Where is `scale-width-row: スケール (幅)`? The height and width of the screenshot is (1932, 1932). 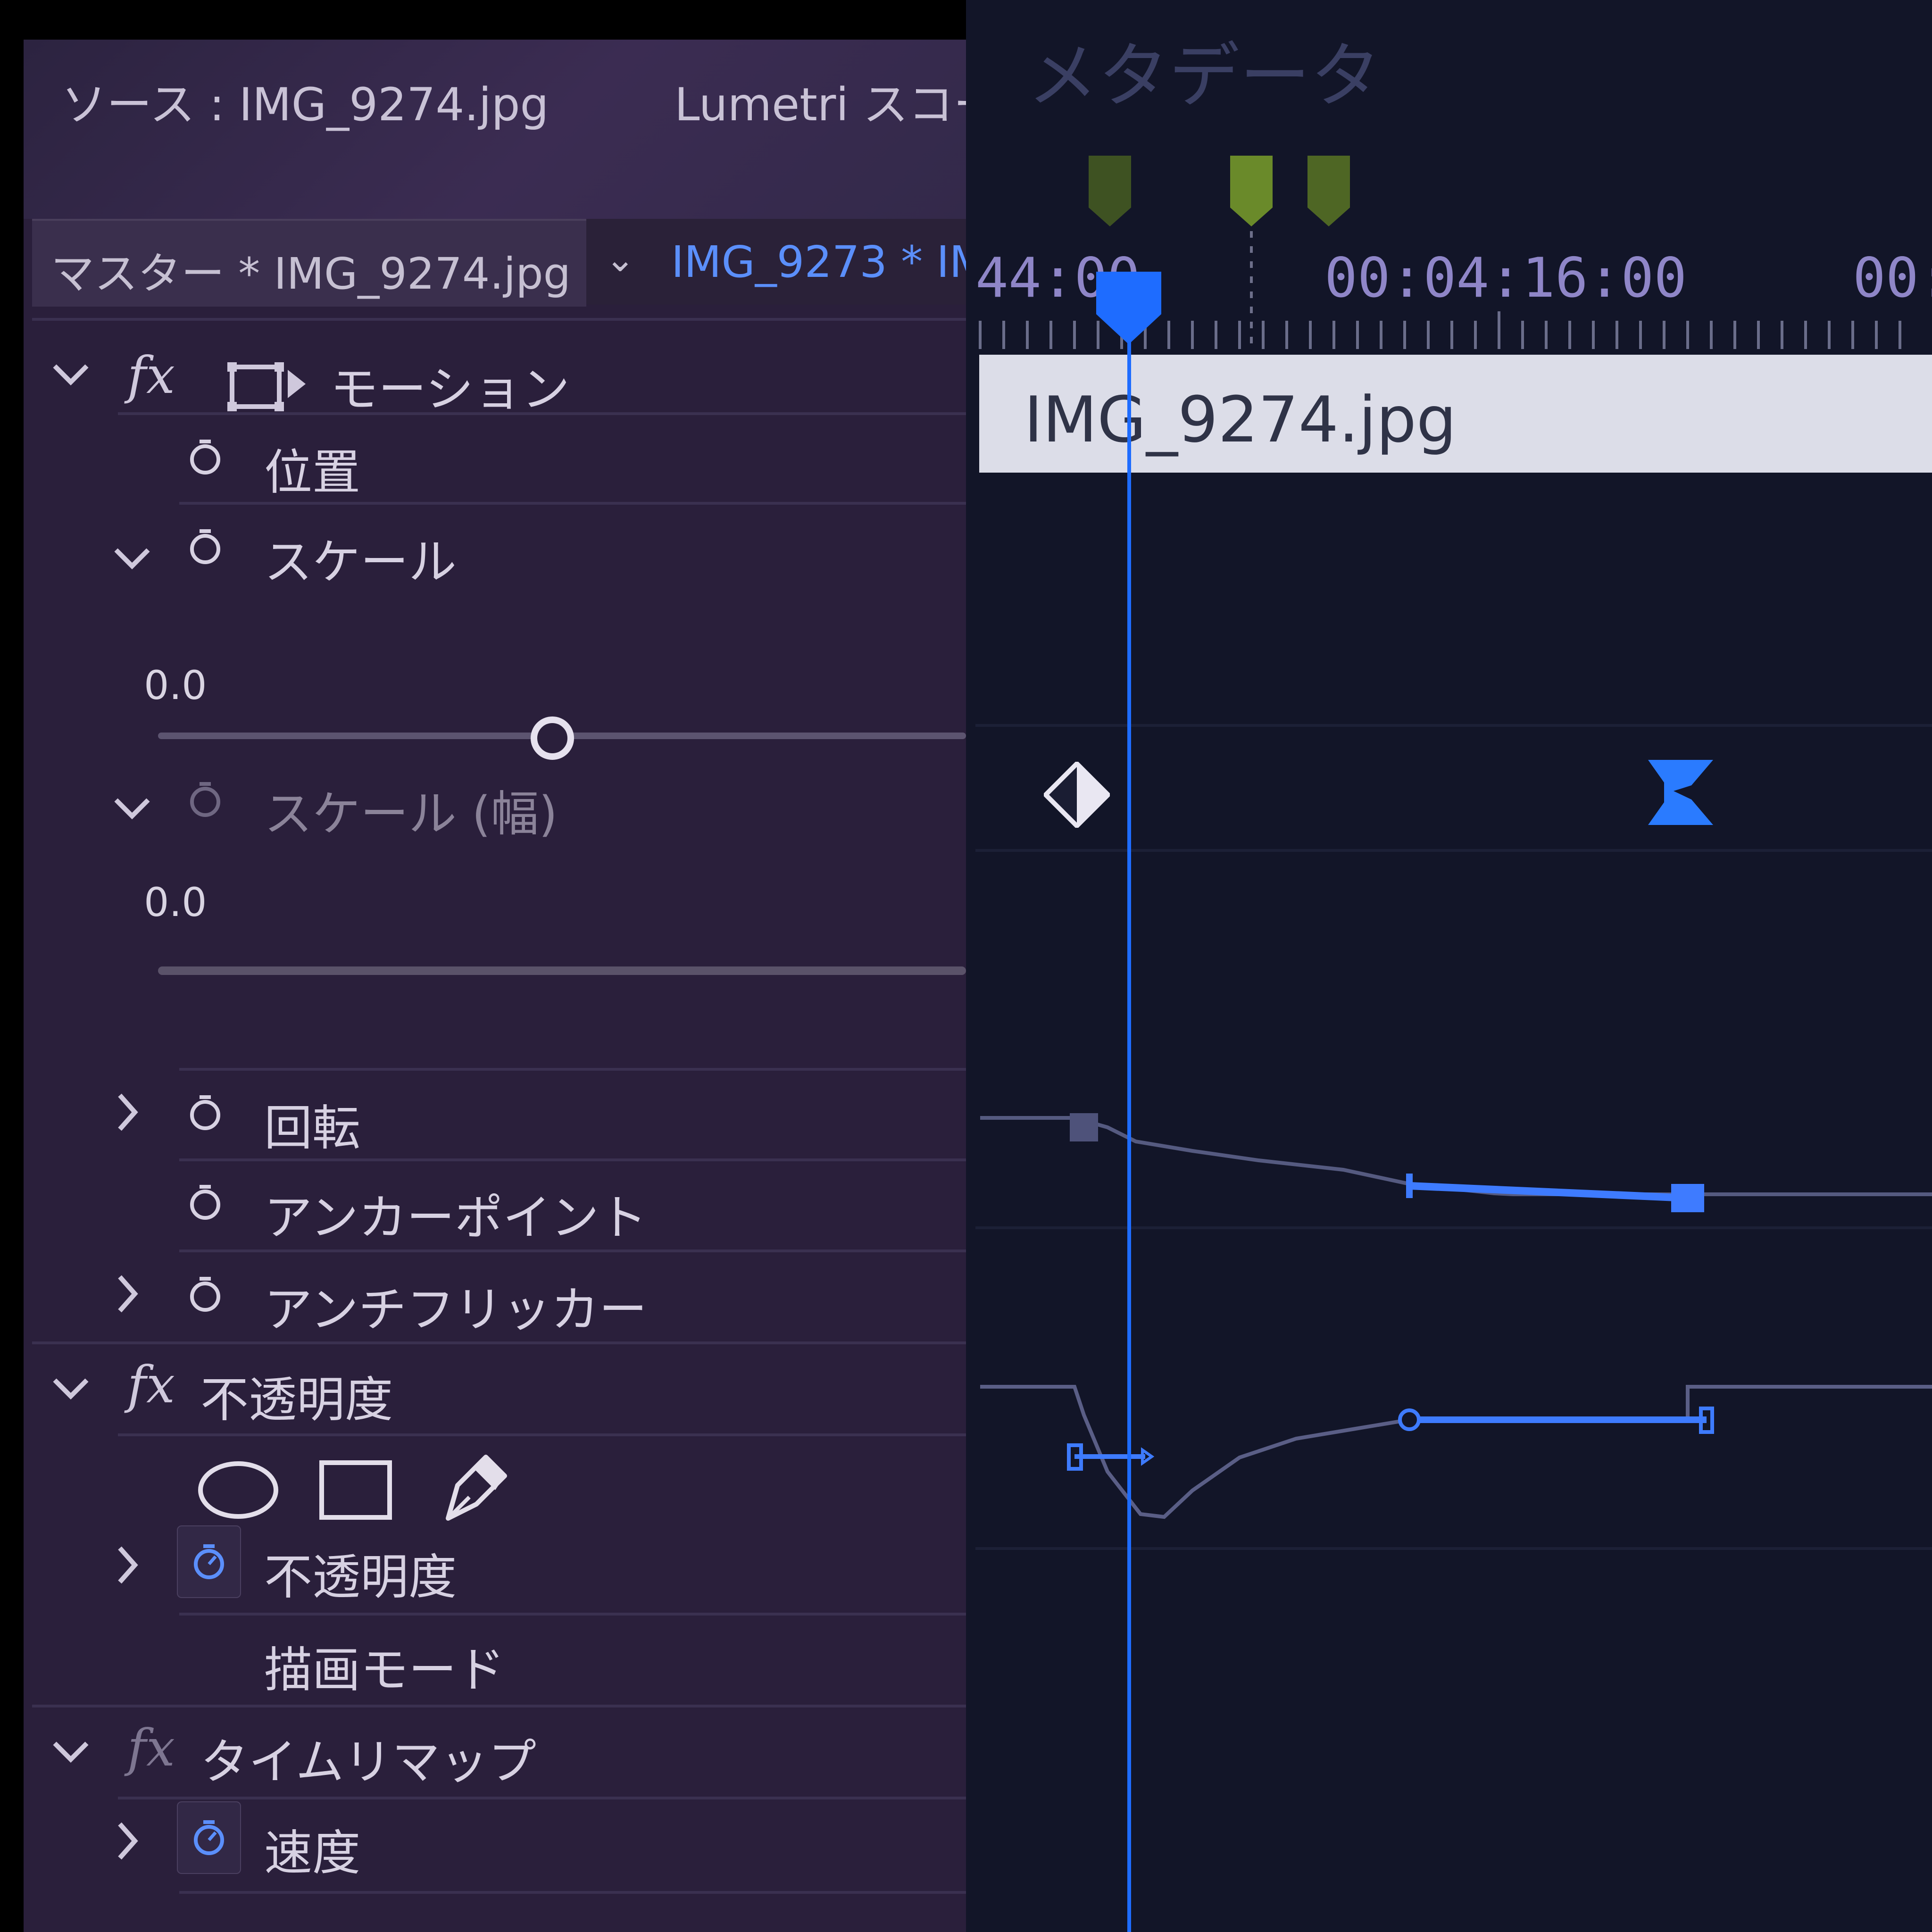 scale-width-row: スケール (幅) is located at coordinates (495, 816).